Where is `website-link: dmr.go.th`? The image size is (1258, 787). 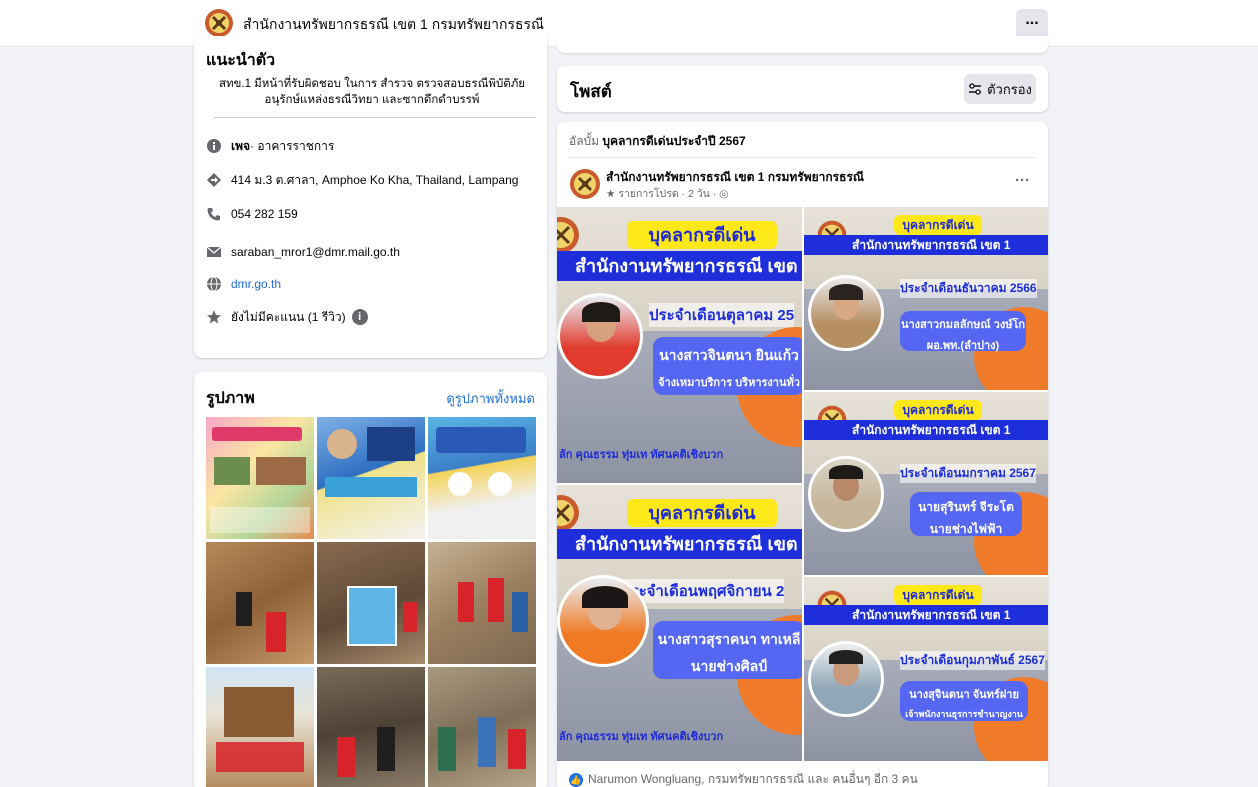
website-link: dmr.go.th is located at coordinates (256, 284).